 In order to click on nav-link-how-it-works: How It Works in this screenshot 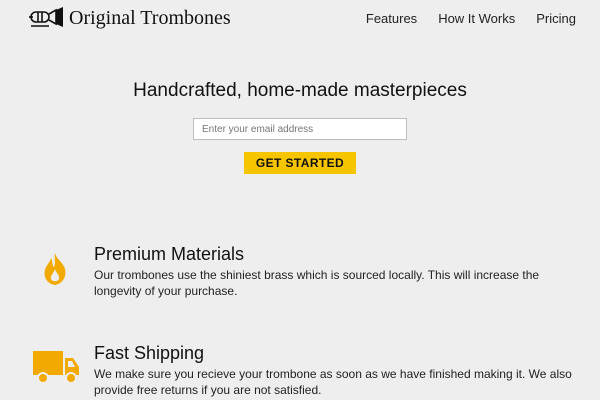, I will do `click(476, 18)`.